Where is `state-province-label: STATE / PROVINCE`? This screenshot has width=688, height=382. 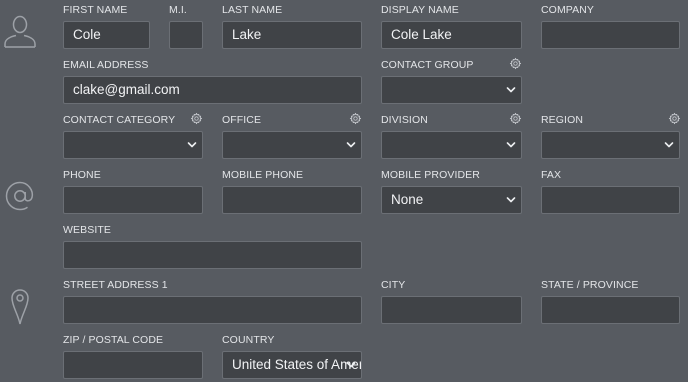
state-province-label: STATE / PROVINCE is located at coordinates (590, 285).